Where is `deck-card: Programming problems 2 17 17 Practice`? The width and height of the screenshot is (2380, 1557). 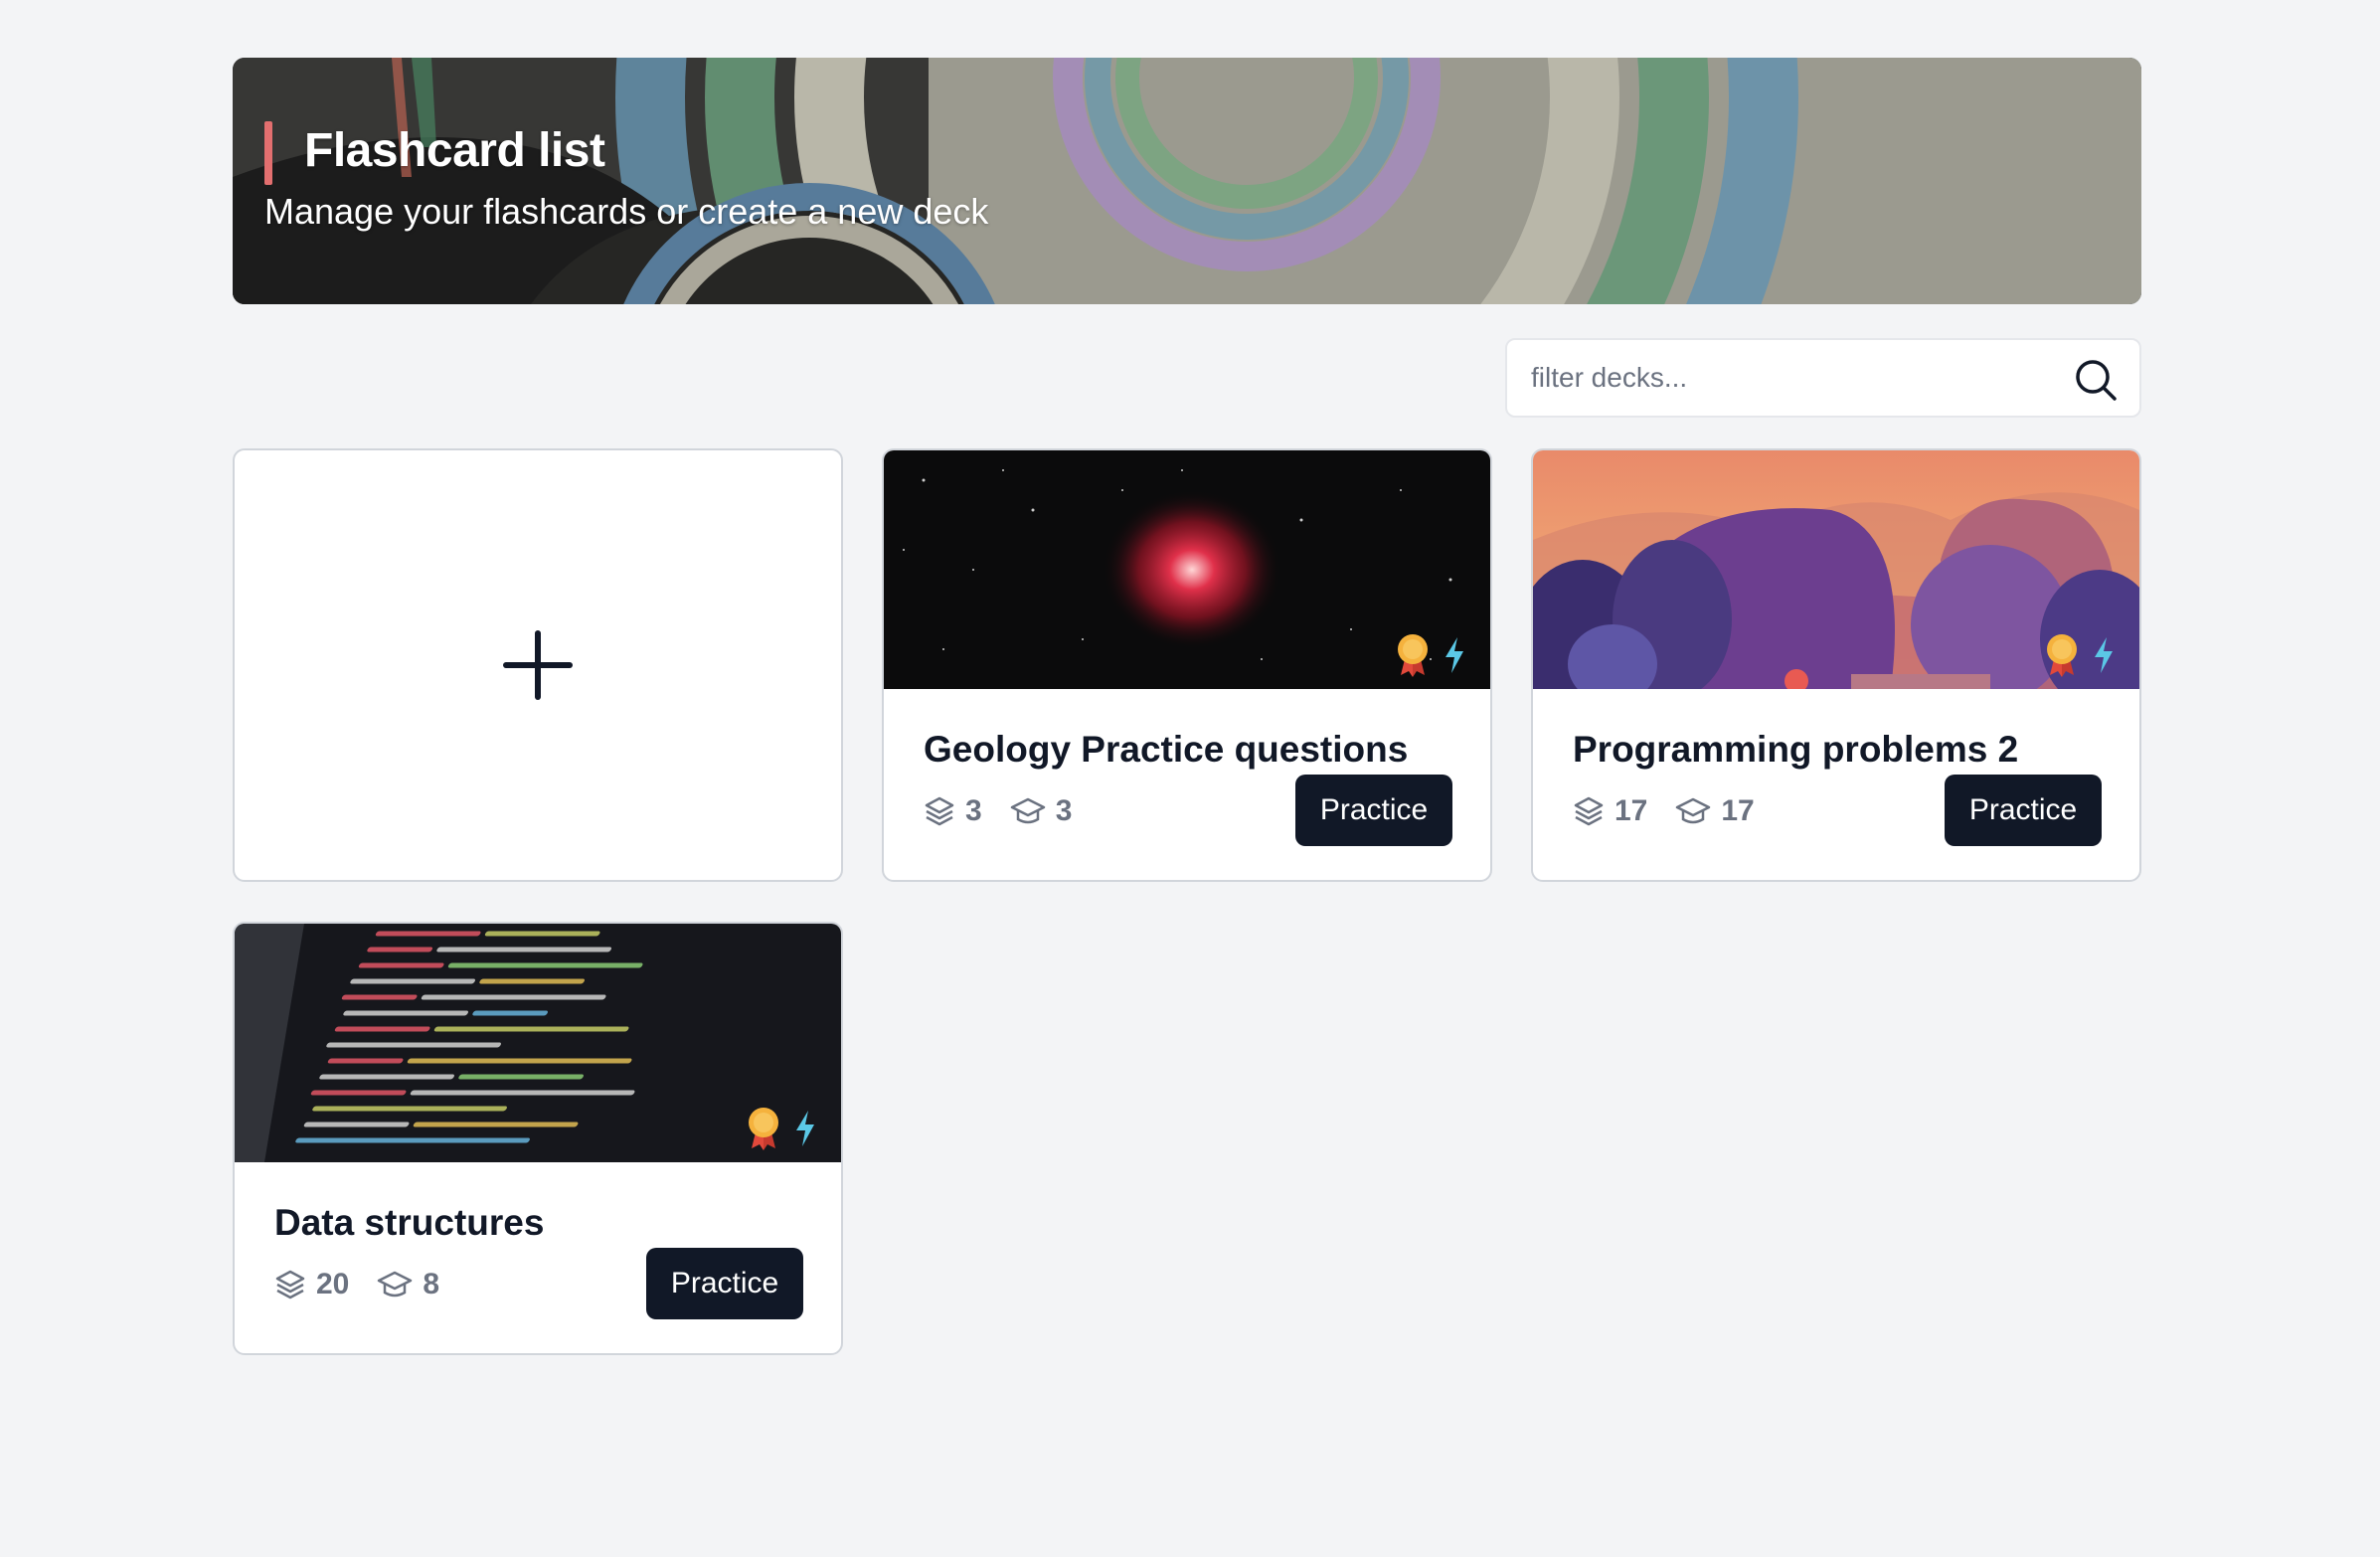 deck-card: Programming problems 2 17 17 Practice is located at coordinates (1836, 665).